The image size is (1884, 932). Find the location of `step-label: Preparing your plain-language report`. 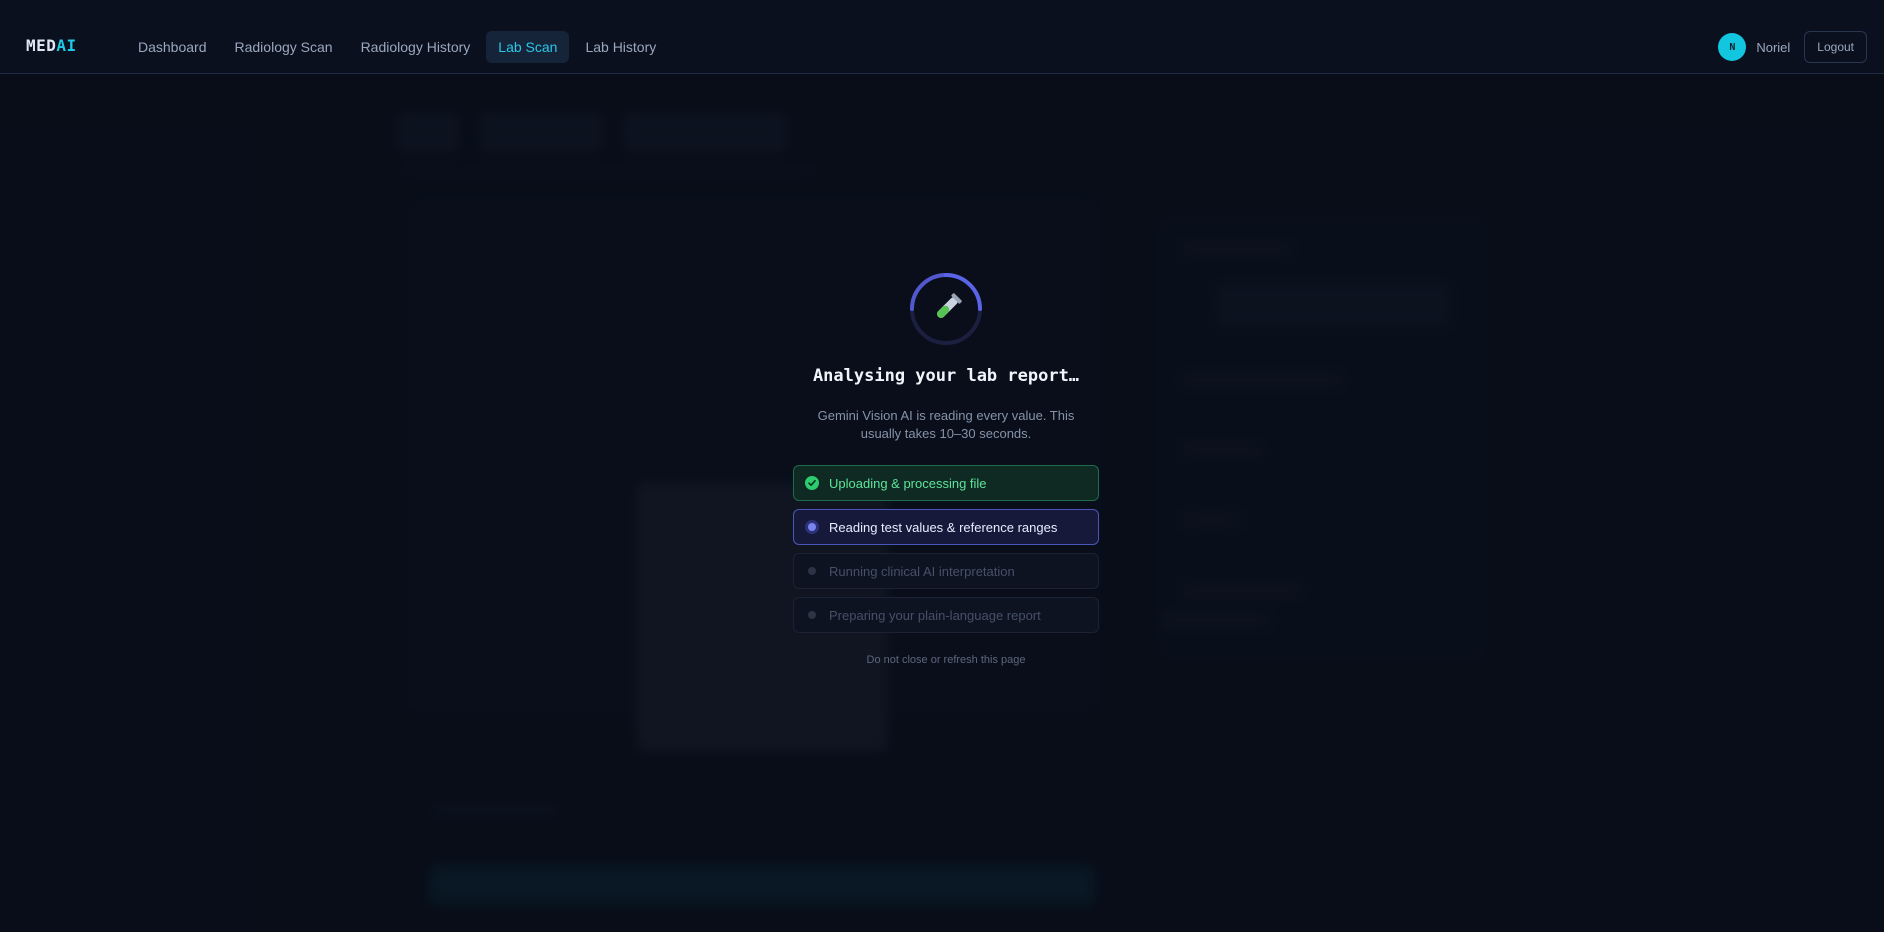

step-label: Preparing your plain-language report is located at coordinates (935, 615).